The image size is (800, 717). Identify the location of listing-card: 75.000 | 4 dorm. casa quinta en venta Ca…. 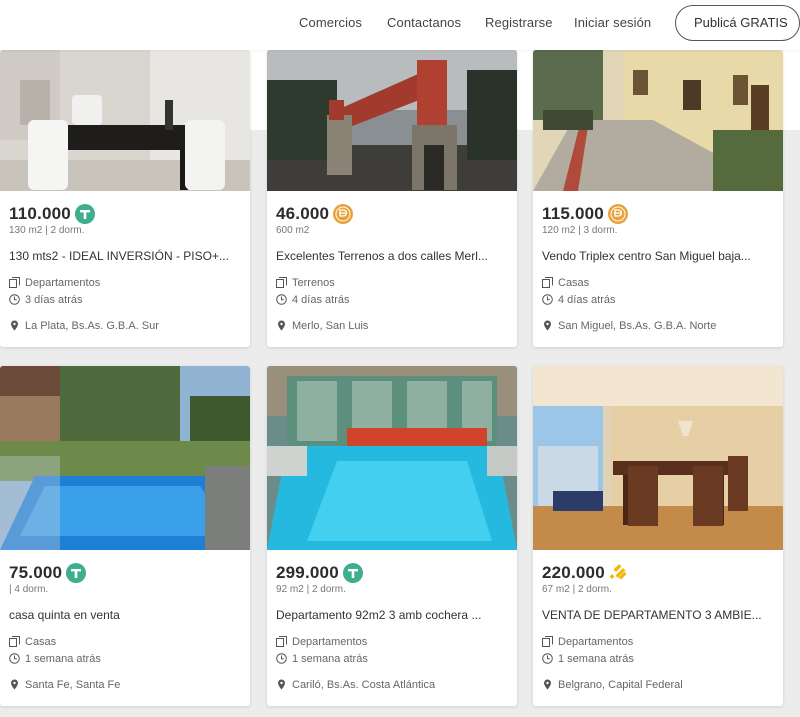
(125, 536).